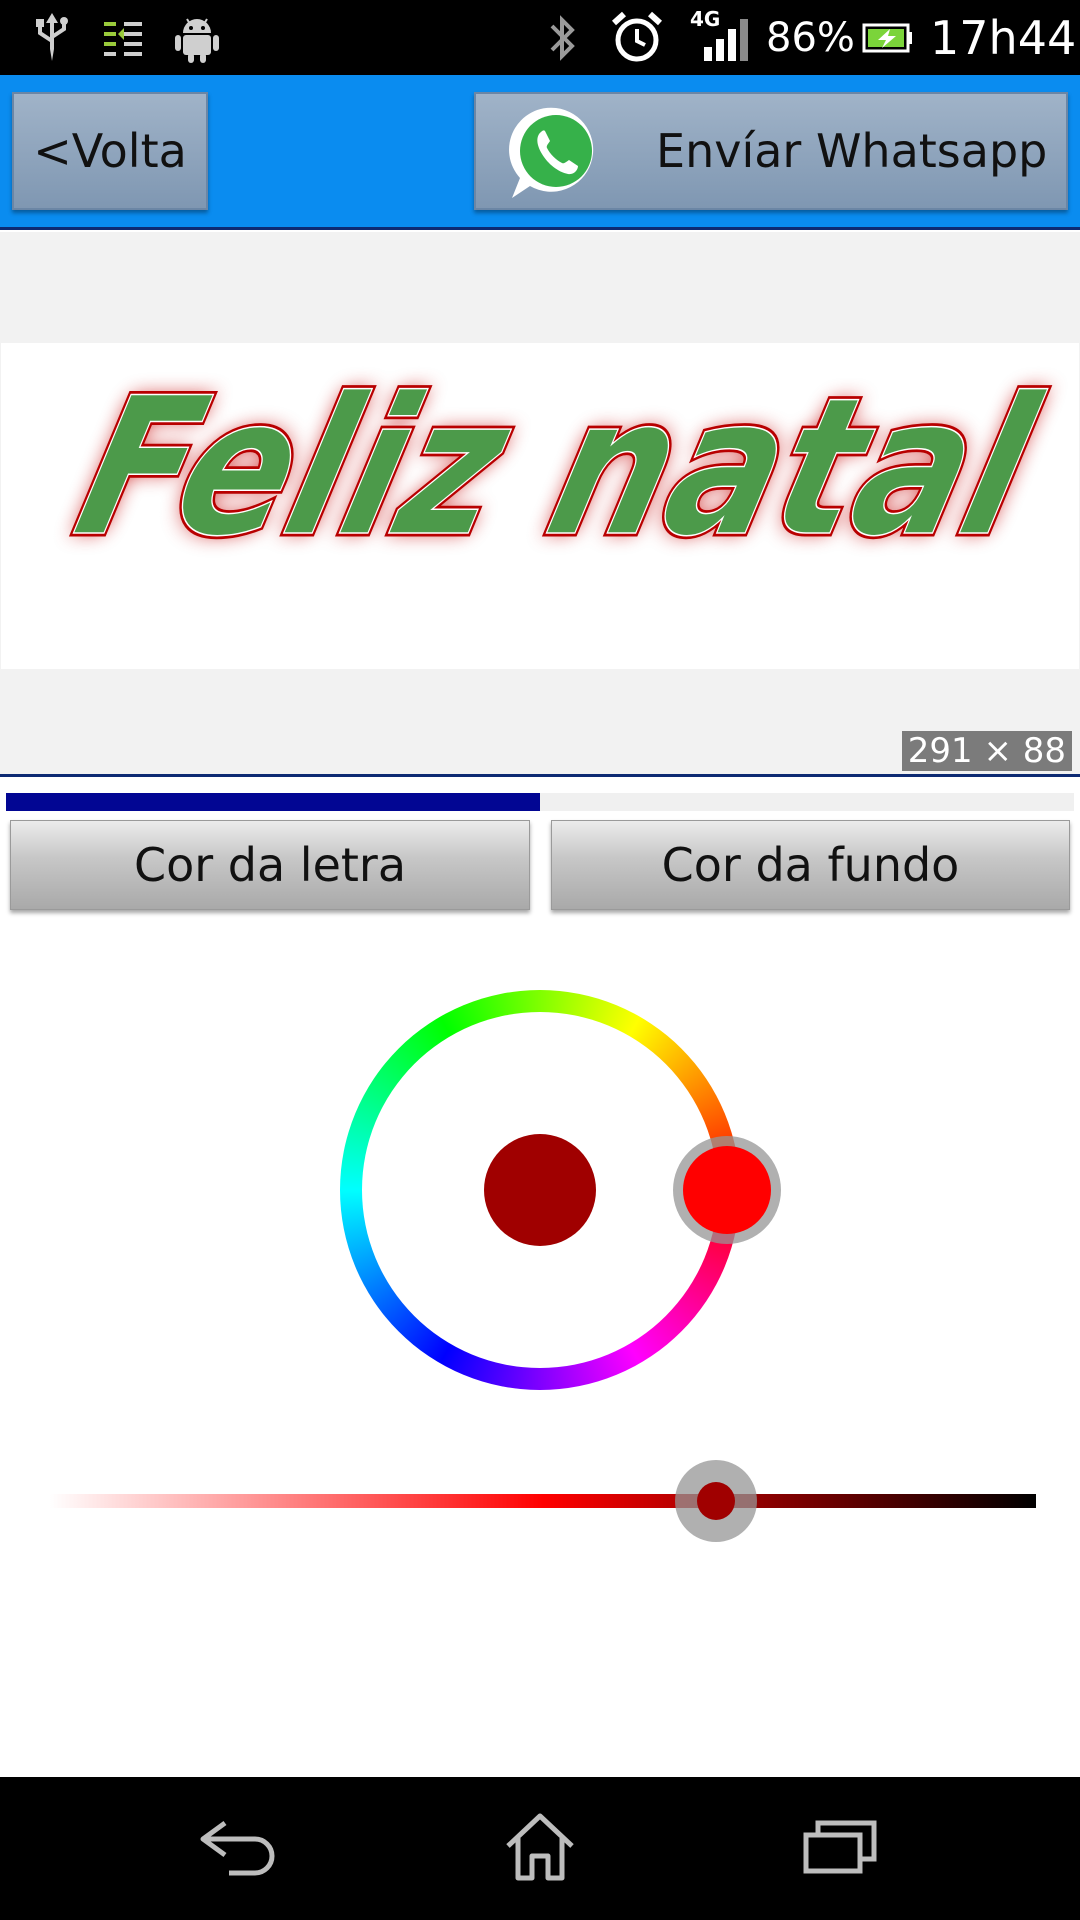 The width and height of the screenshot is (1080, 1920). What do you see at coordinates (52, 38) in the screenshot?
I see `usb-icon` at bounding box center [52, 38].